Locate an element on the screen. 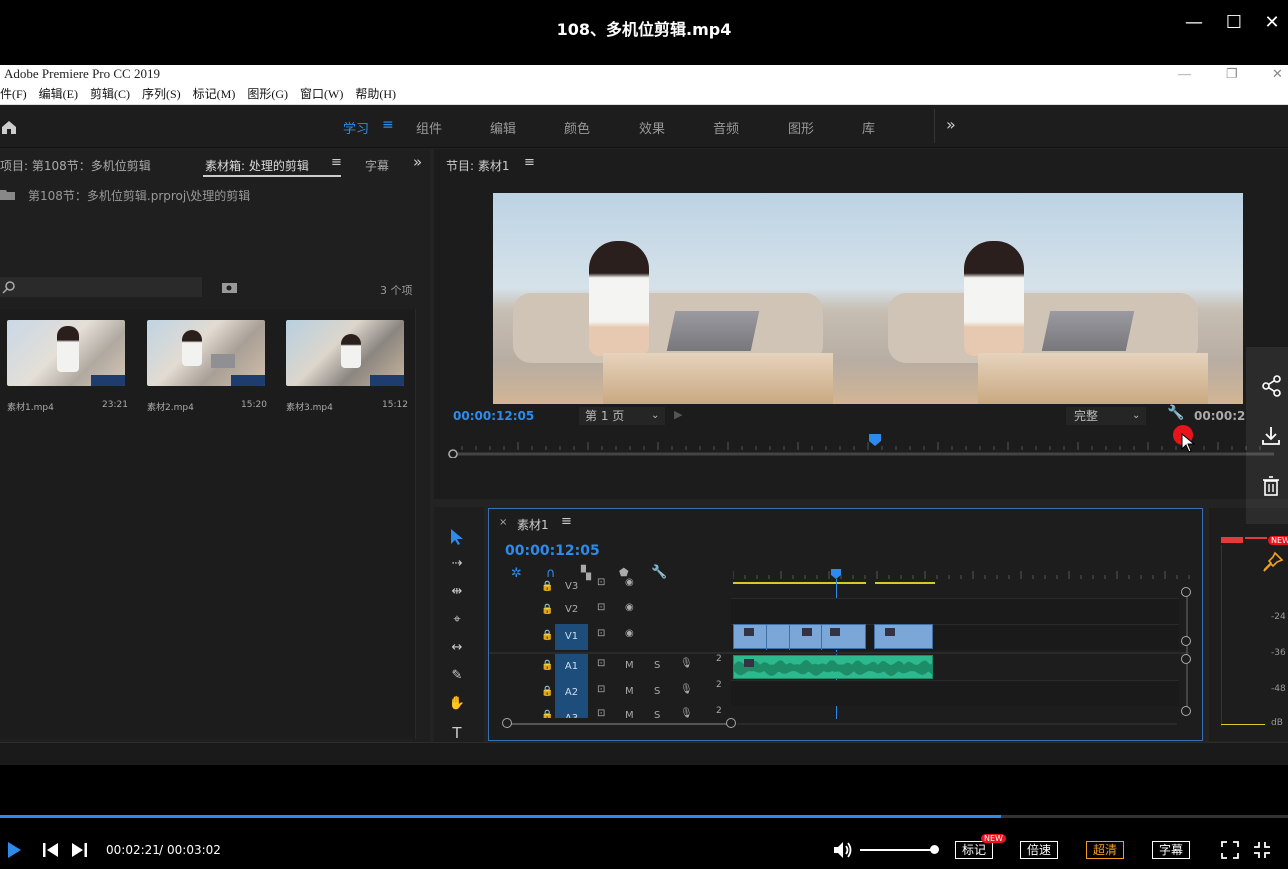  home-icon is located at coordinates (10, 127).